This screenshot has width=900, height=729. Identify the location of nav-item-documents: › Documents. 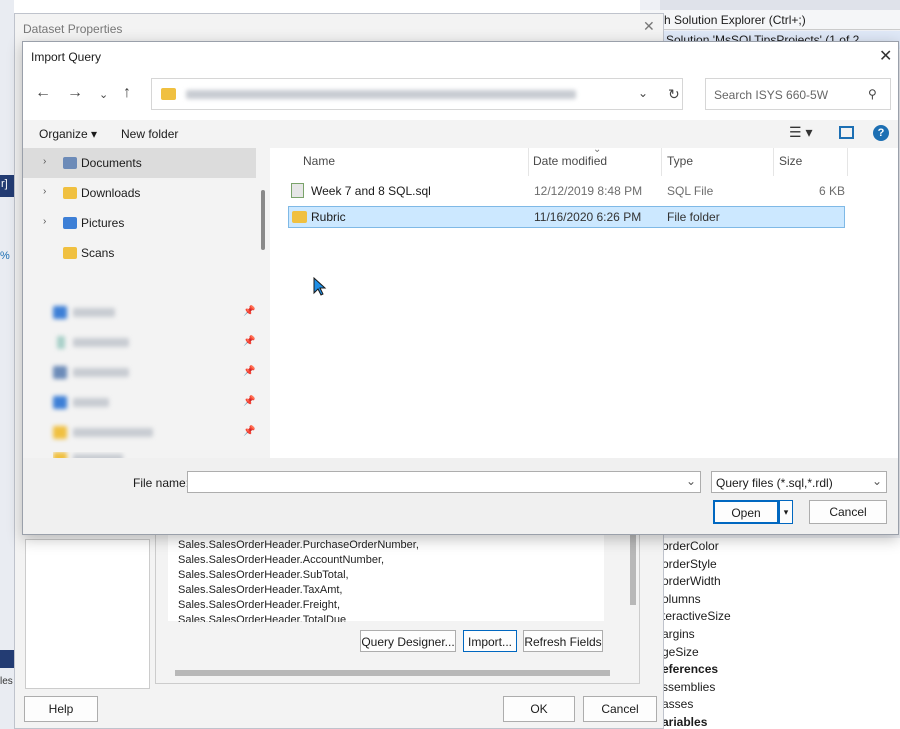
(139, 163).